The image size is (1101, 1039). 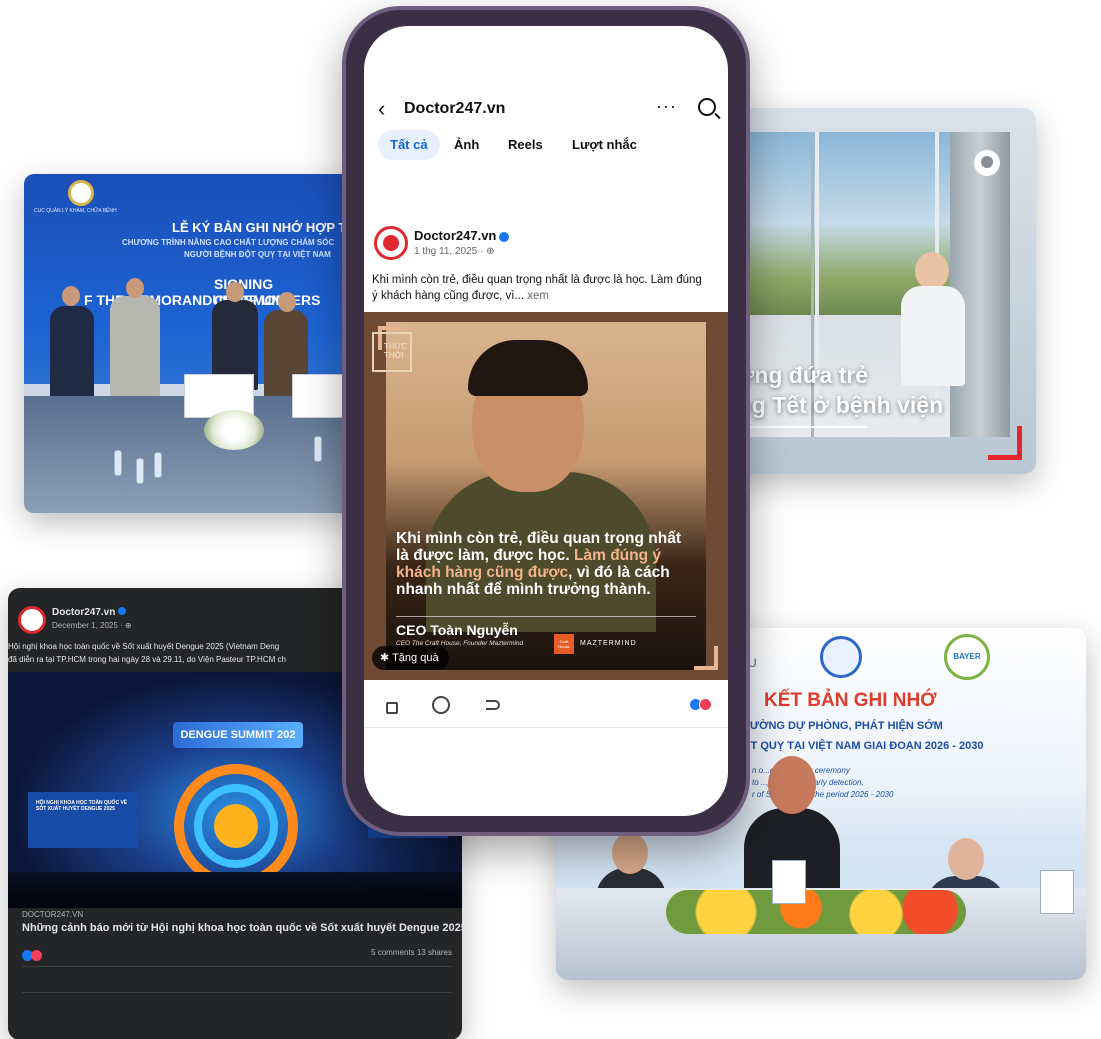 I want to click on ceo-name: CEO Toàn Nguyễn, so click(x=457, y=630).